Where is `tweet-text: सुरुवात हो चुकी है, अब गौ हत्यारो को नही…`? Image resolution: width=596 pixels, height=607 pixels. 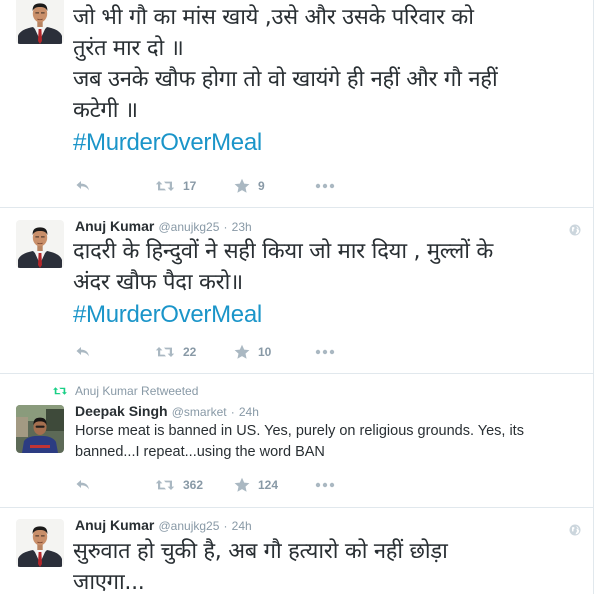
tweet-text: सुरुवात हो चुकी है, अब गौ हत्यारो को नही… is located at coordinates (328, 567).